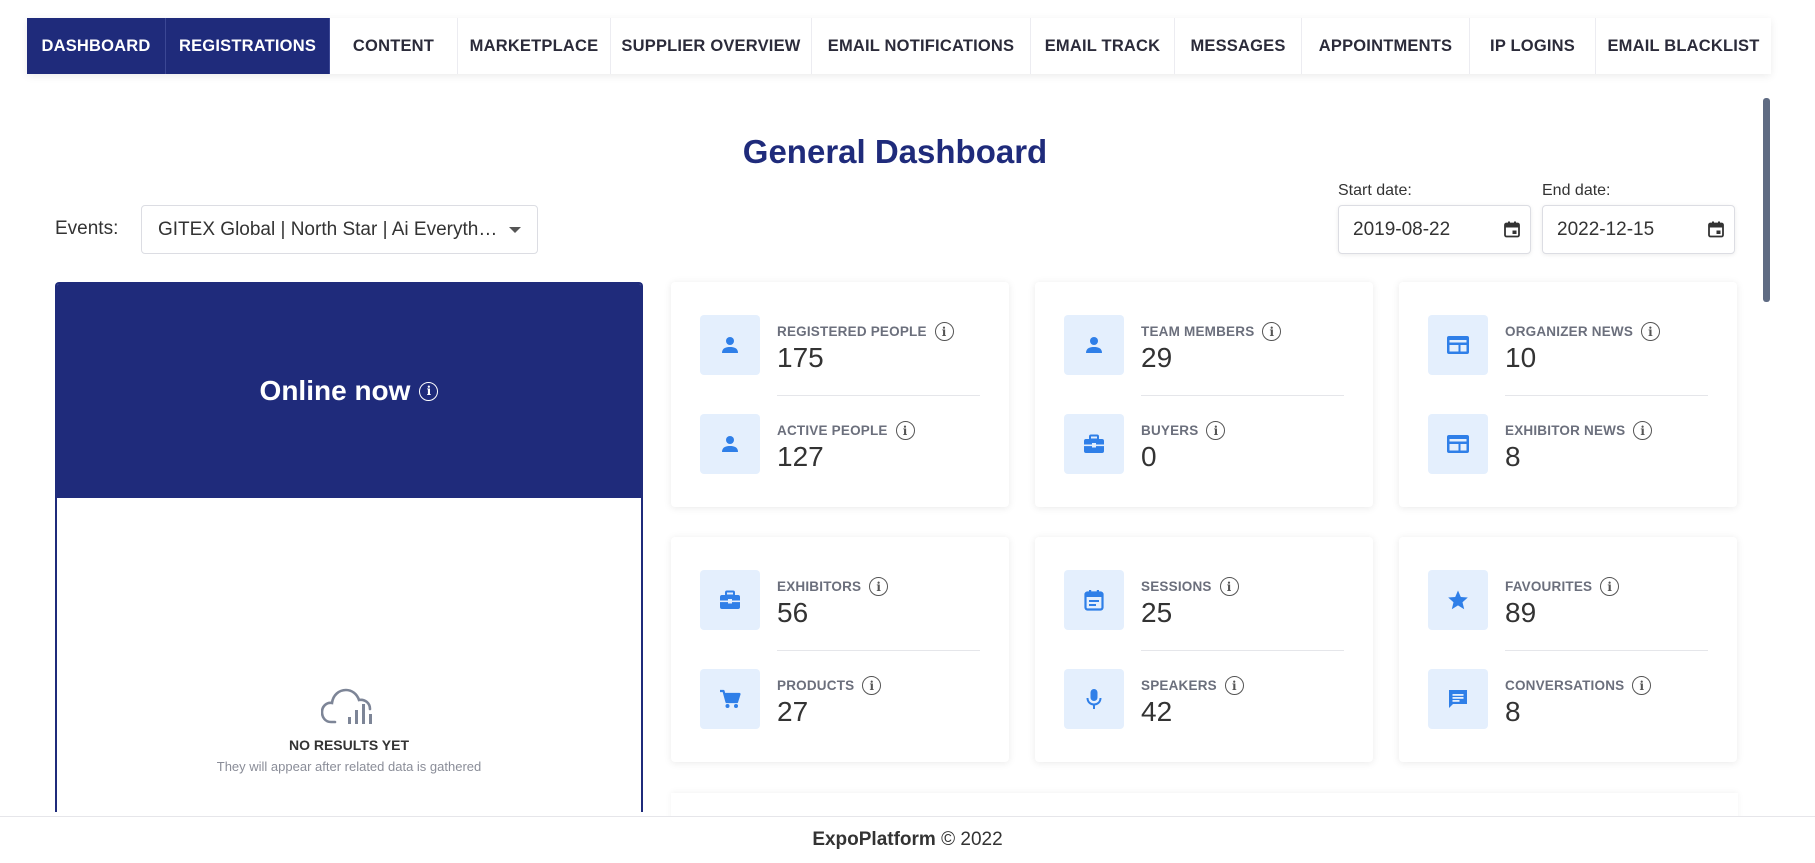 This screenshot has width=1815, height=863. Describe the element at coordinates (895, 151) in the screenshot. I see `page-title: General Dashboard` at that location.